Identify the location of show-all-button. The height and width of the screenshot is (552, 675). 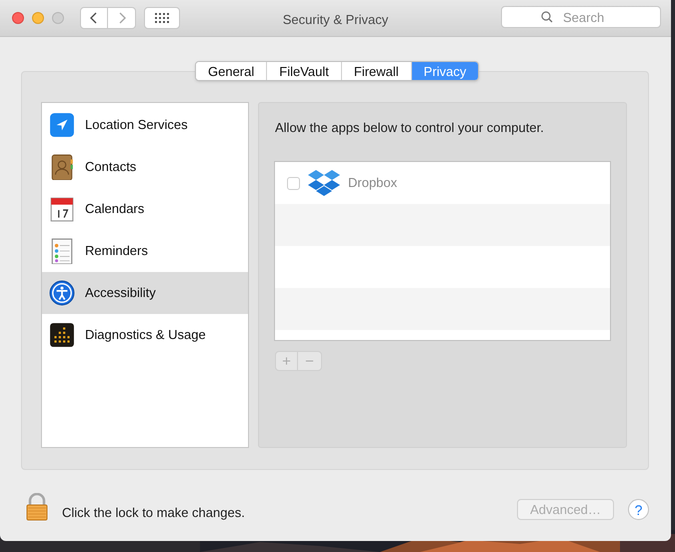
(162, 18).